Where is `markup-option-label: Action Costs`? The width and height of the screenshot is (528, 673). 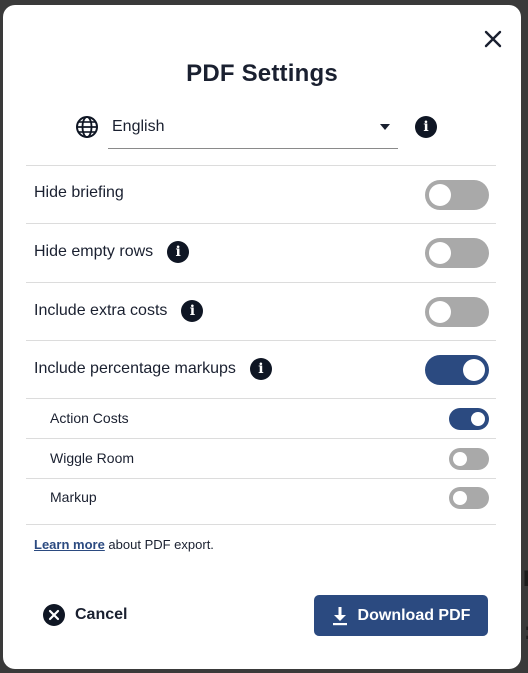 markup-option-label: Action Costs is located at coordinates (89, 418).